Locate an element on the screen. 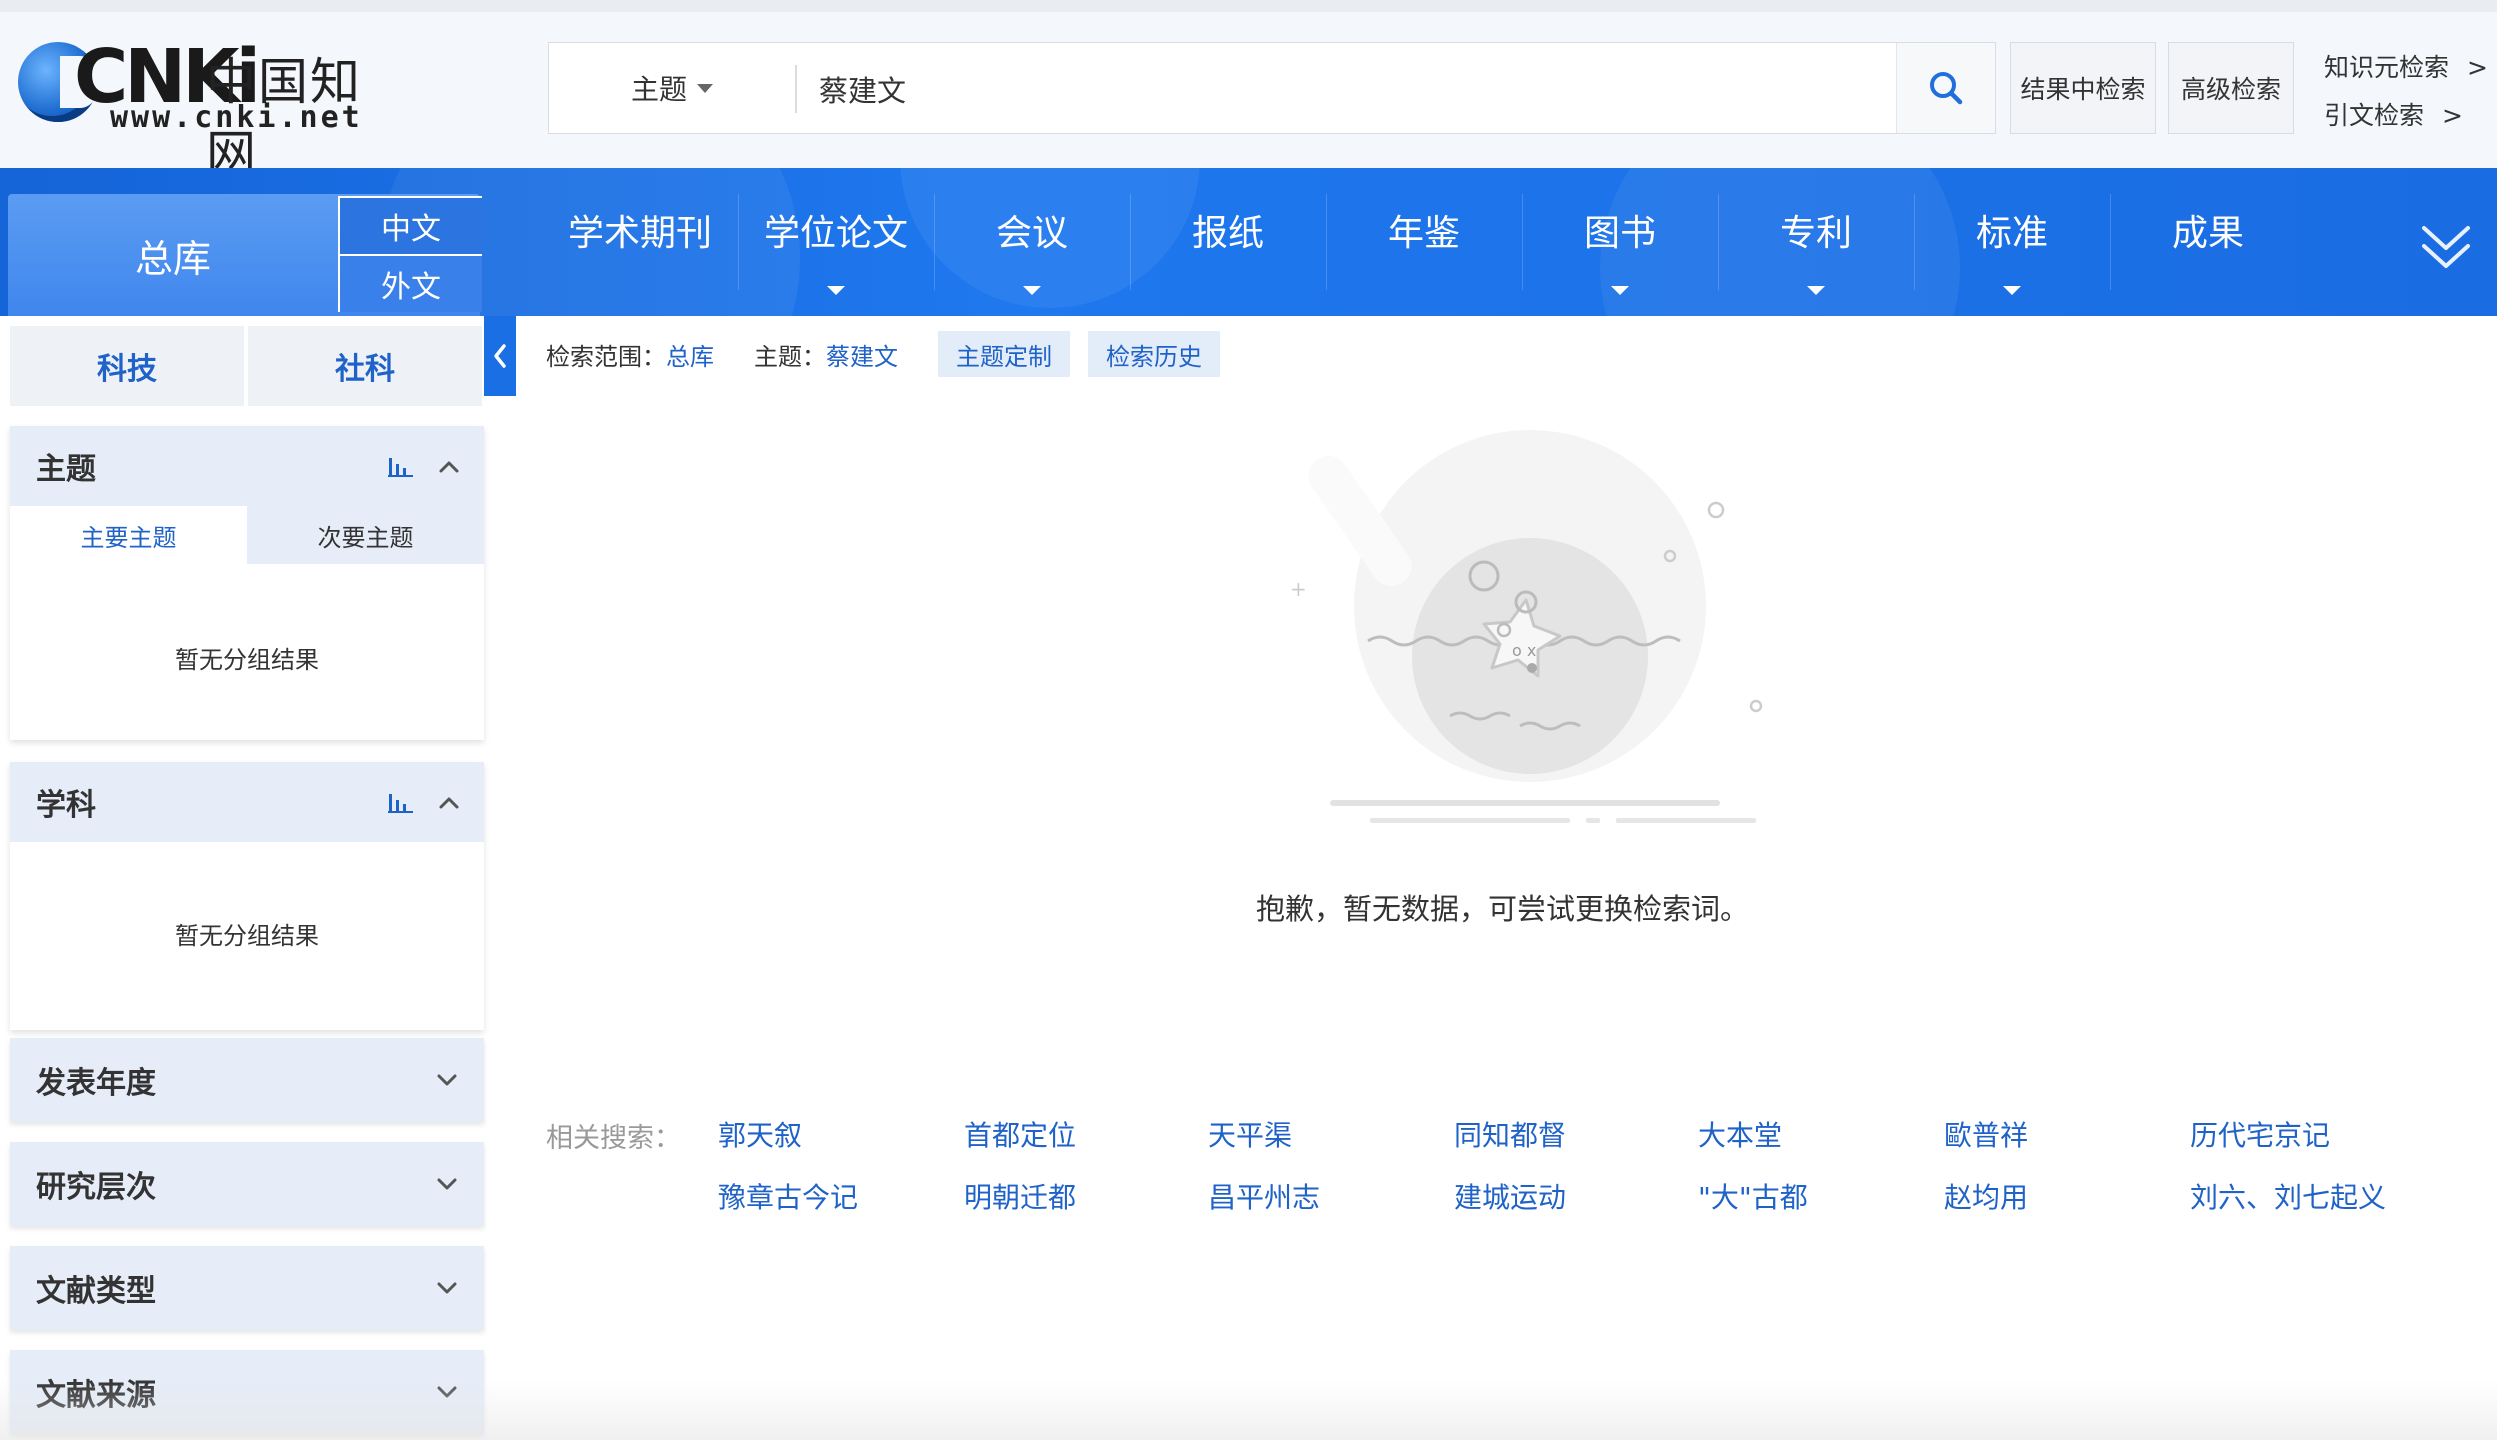  nav-item-theses: 学位论文 is located at coordinates (836, 242).